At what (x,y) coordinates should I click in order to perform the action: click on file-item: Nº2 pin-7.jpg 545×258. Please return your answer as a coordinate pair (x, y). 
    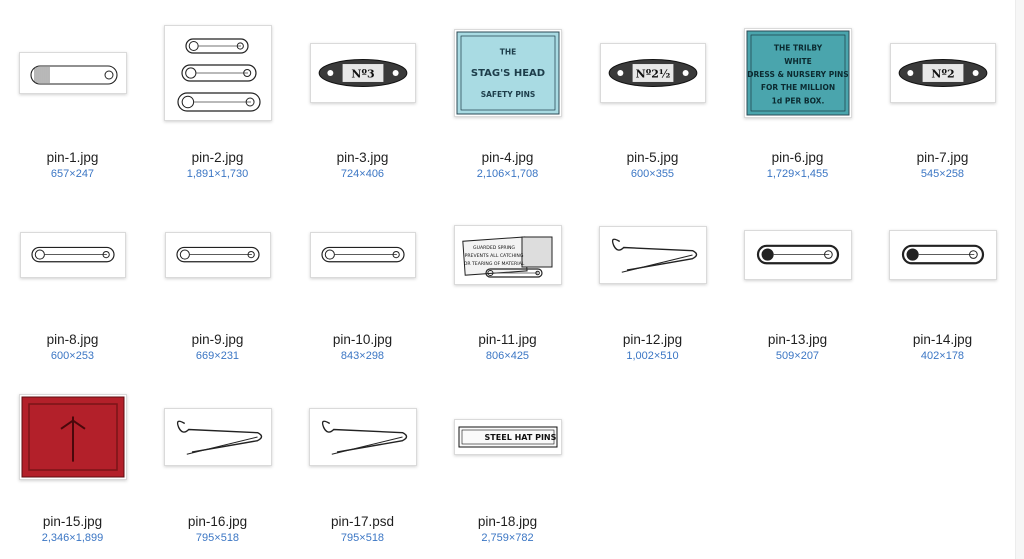
    Looking at the image, I should click on (942, 96).